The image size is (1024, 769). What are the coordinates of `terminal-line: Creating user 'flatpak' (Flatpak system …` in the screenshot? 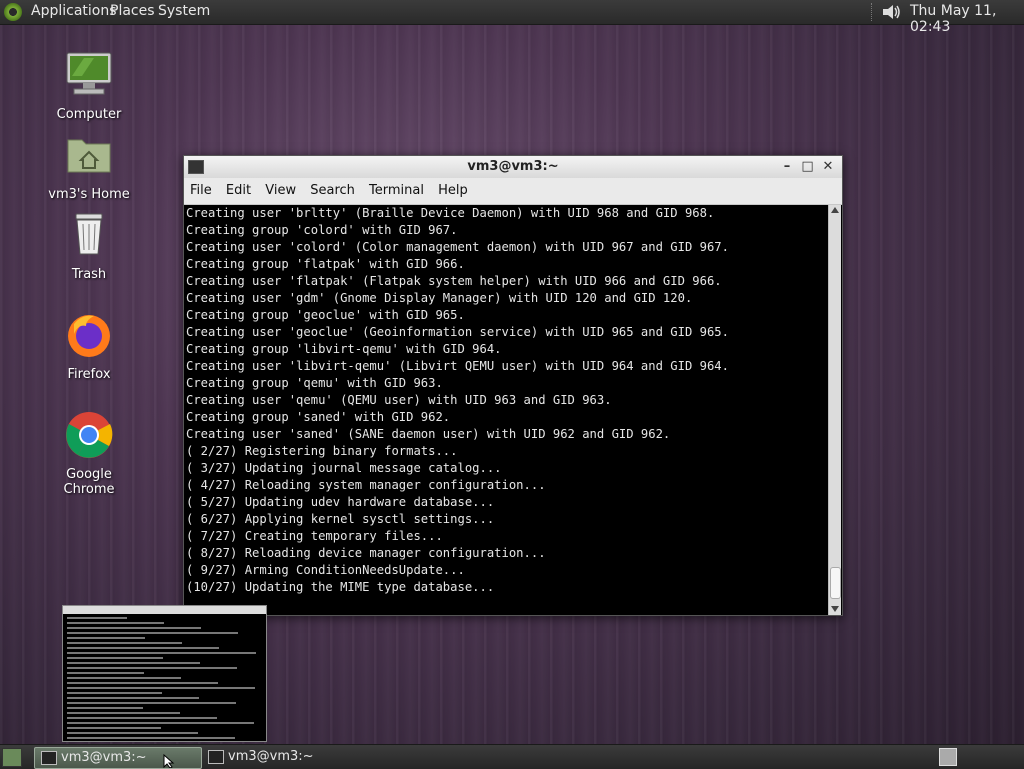 It's located at (454, 281).